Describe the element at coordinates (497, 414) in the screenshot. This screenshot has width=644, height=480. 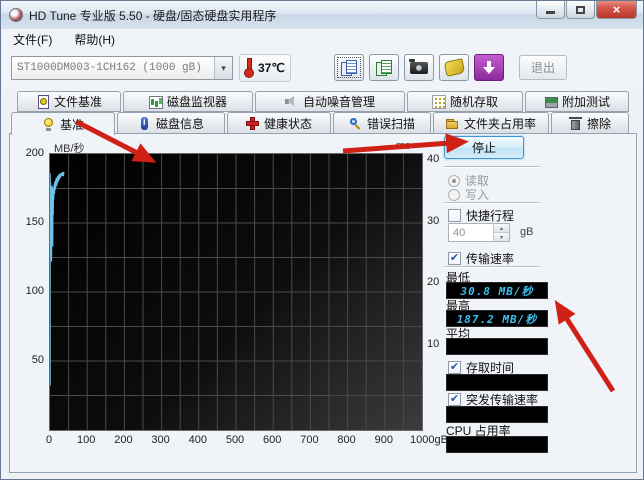
I see `burst-rate-display` at that location.